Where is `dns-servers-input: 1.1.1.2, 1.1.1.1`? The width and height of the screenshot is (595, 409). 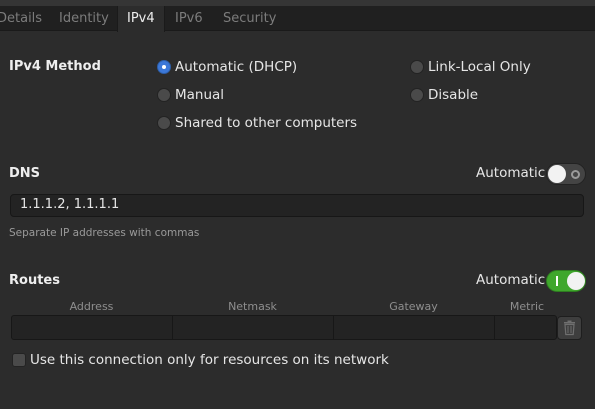 dns-servers-input: 1.1.1.2, 1.1.1.1 is located at coordinates (297, 205).